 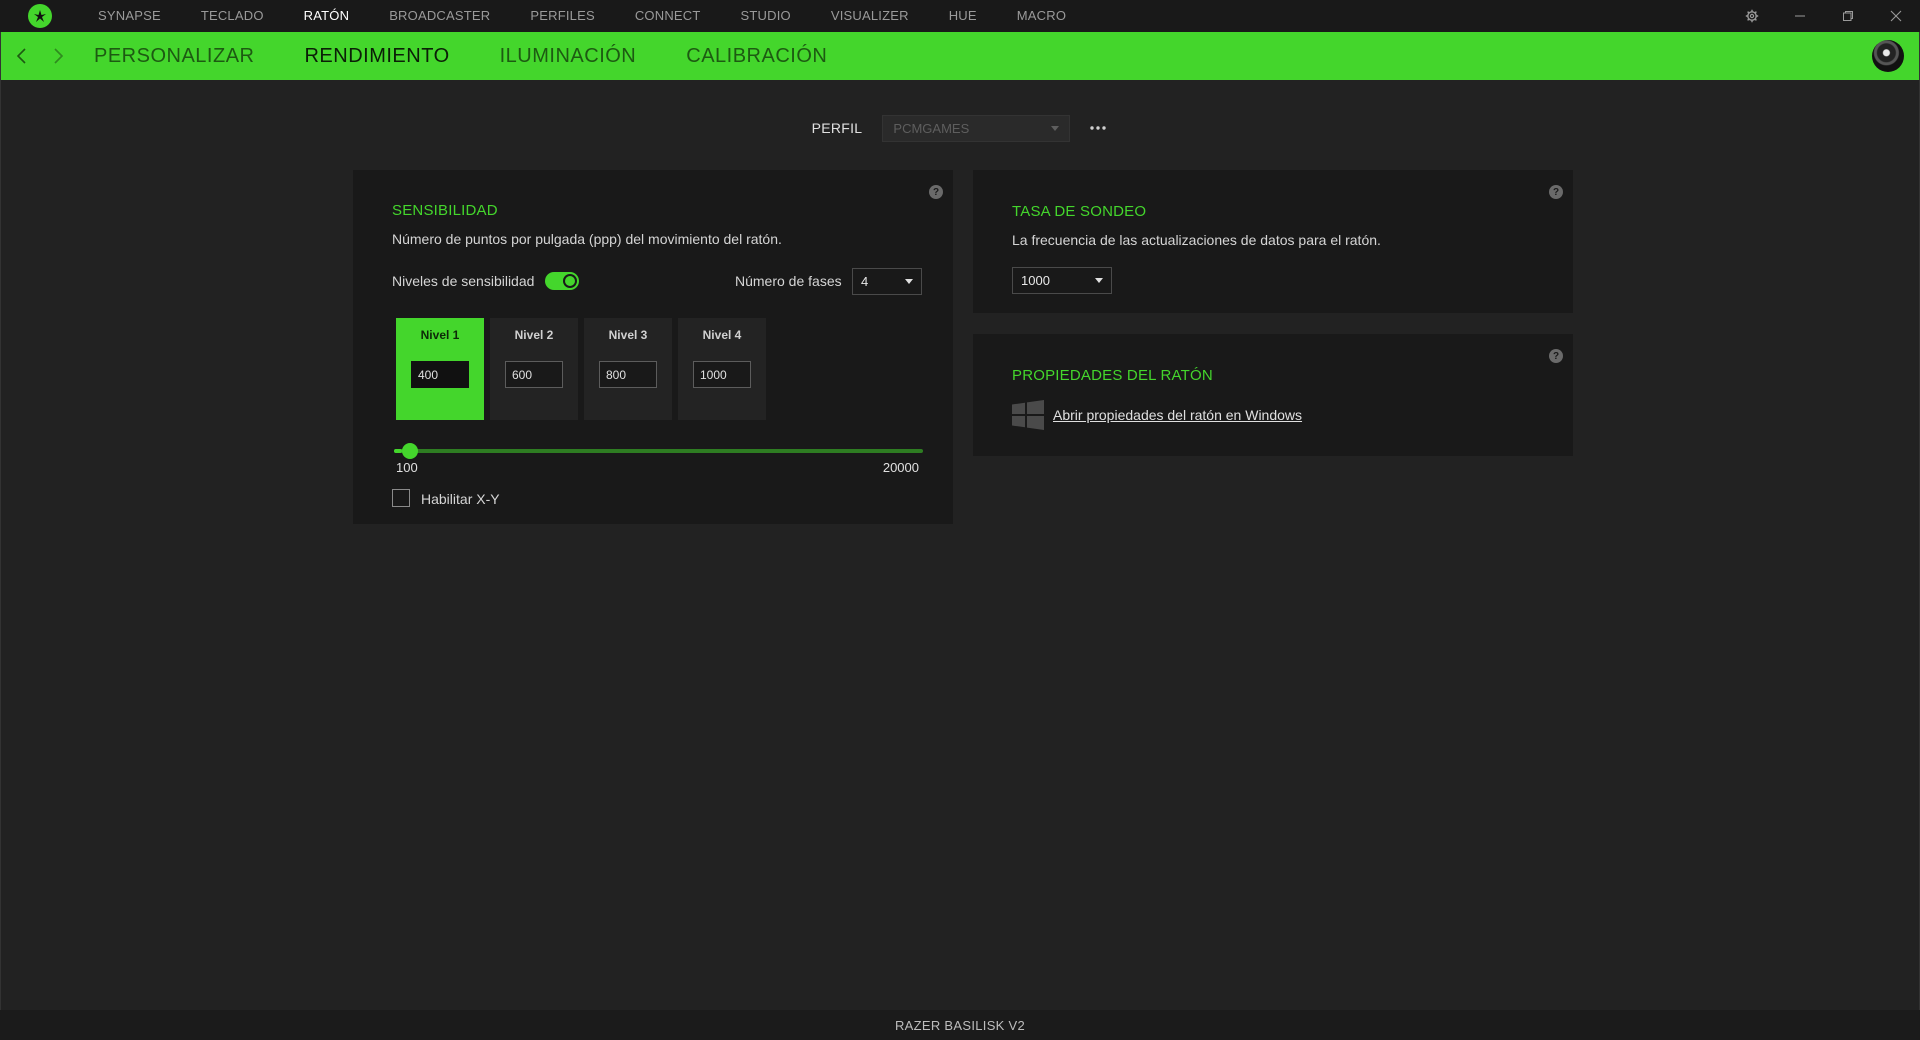 What do you see at coordinates (1896, 16) in the screenshot?
I see `close-icon` at bounding box center [1896, 16].